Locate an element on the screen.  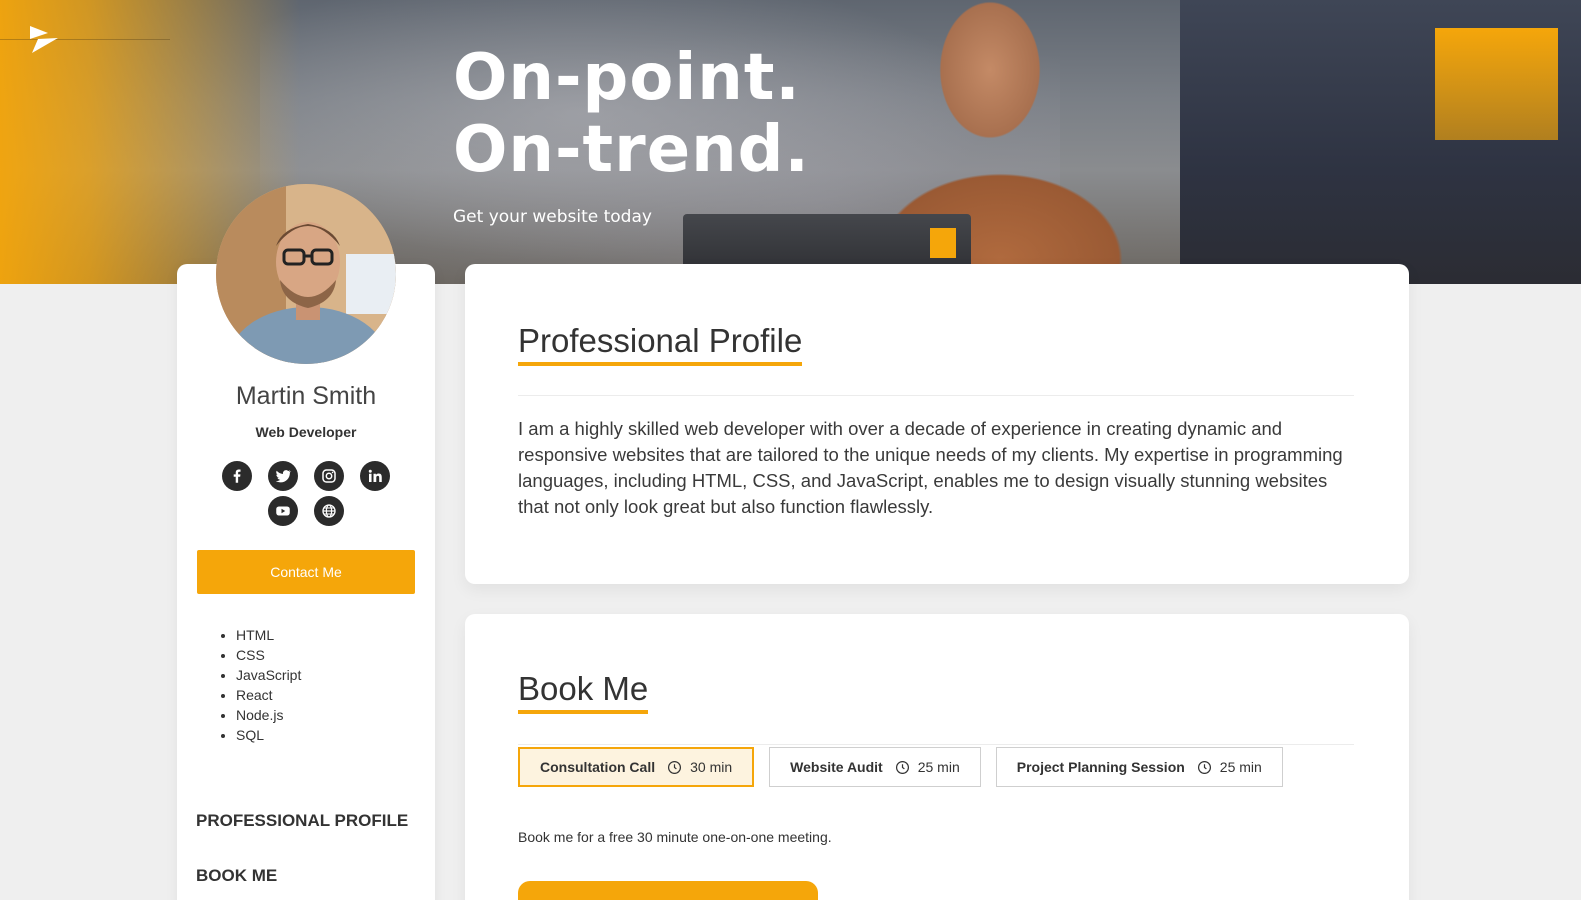
hero-title: On-point. On-trend. is located at coordinates (631, 114).